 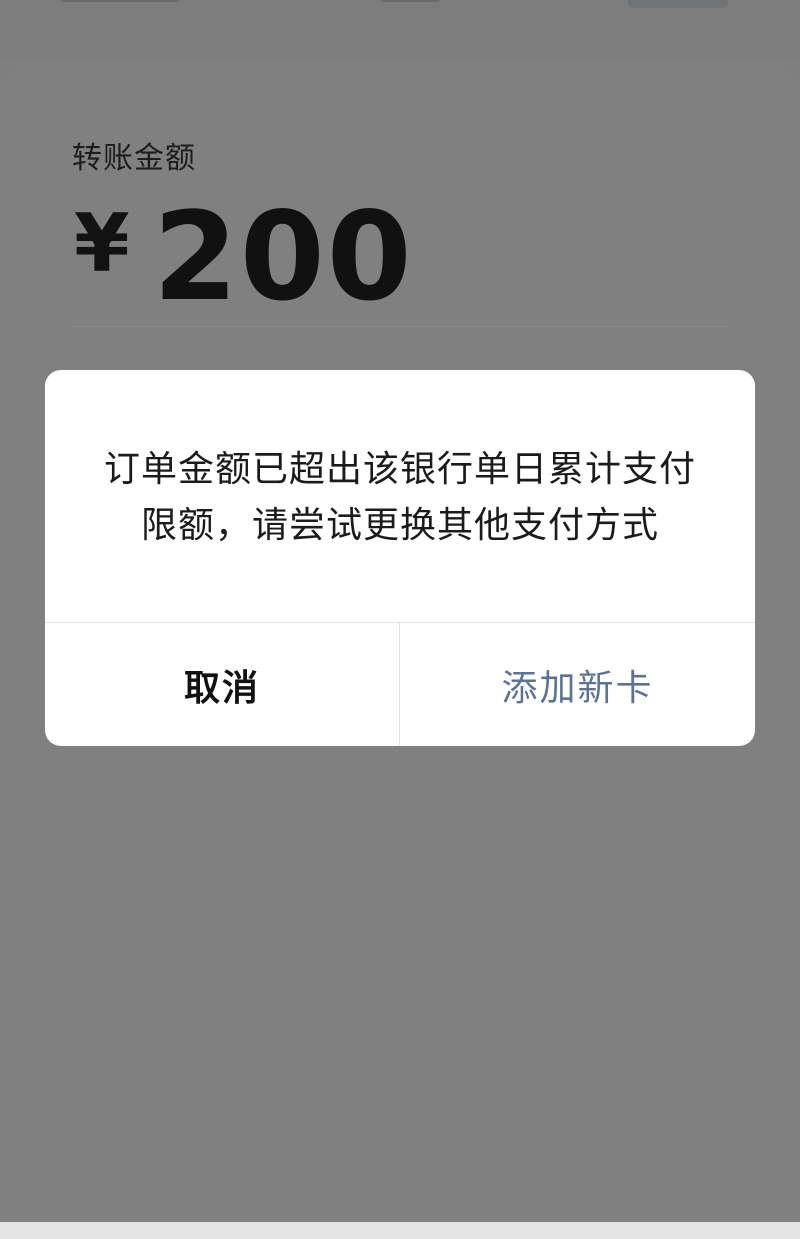 I want to click on amount-divider, so click(x=400, y=326).